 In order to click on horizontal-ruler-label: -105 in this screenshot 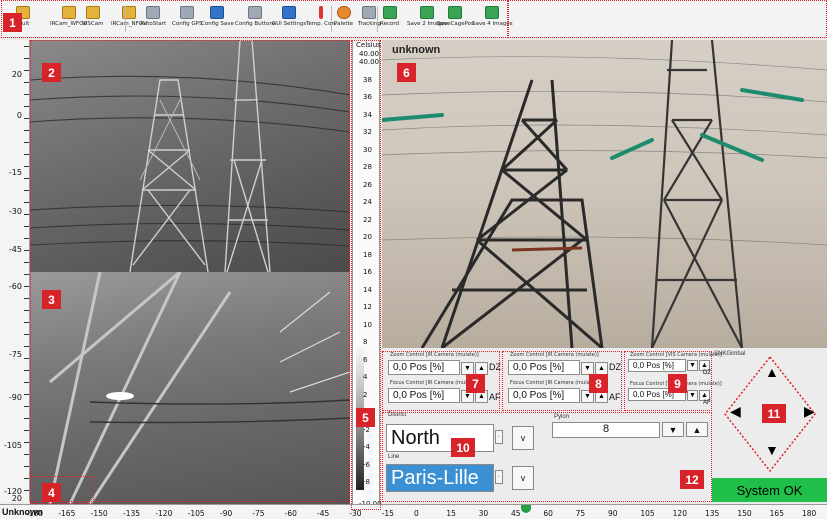, I will do `click(196, 513)`.